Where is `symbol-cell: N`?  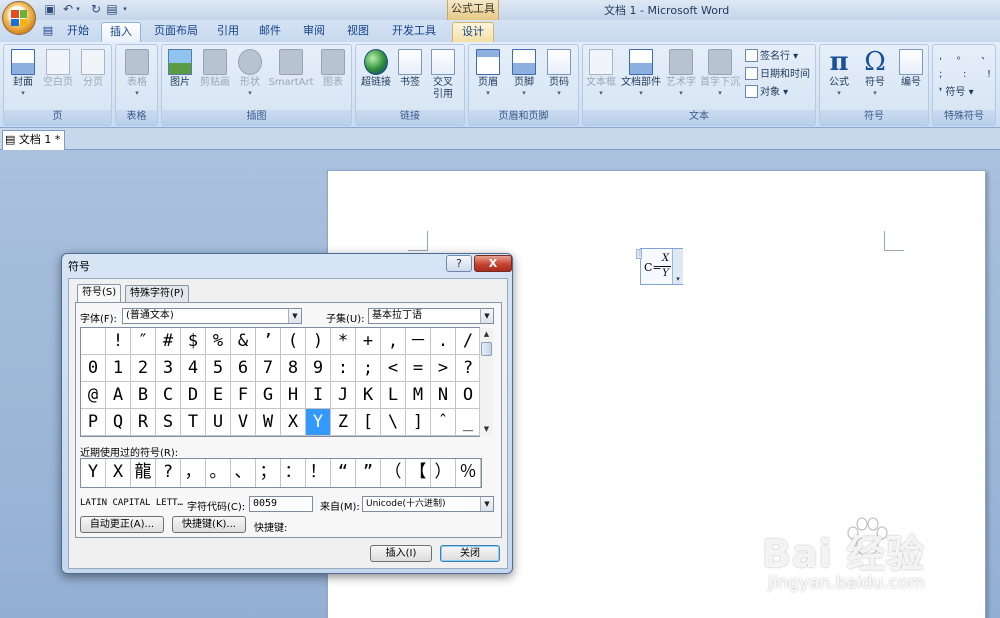
symbol-cell: N is located at coordinates (443, 395).